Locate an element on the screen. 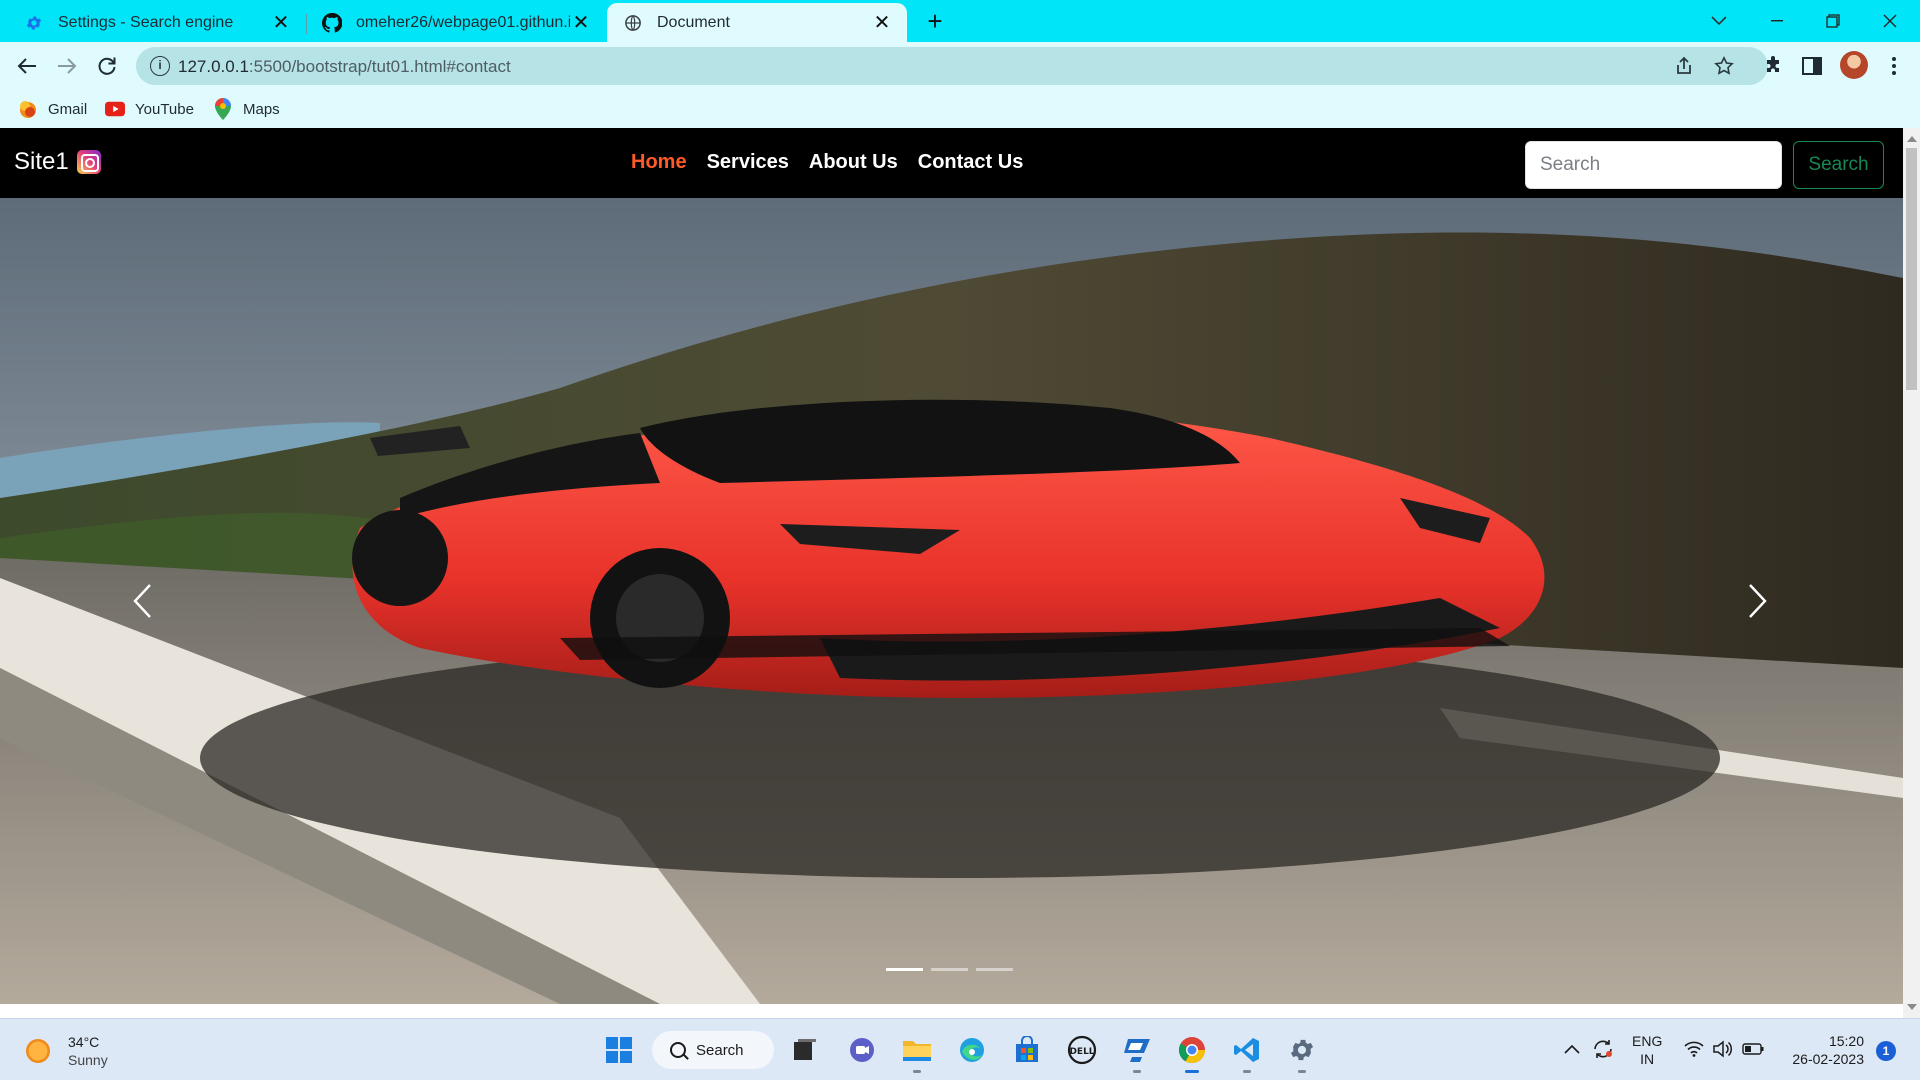 The width and height of the screenshot is (1920, 1080). tab-title: Document is located at coordinates (693, 22).